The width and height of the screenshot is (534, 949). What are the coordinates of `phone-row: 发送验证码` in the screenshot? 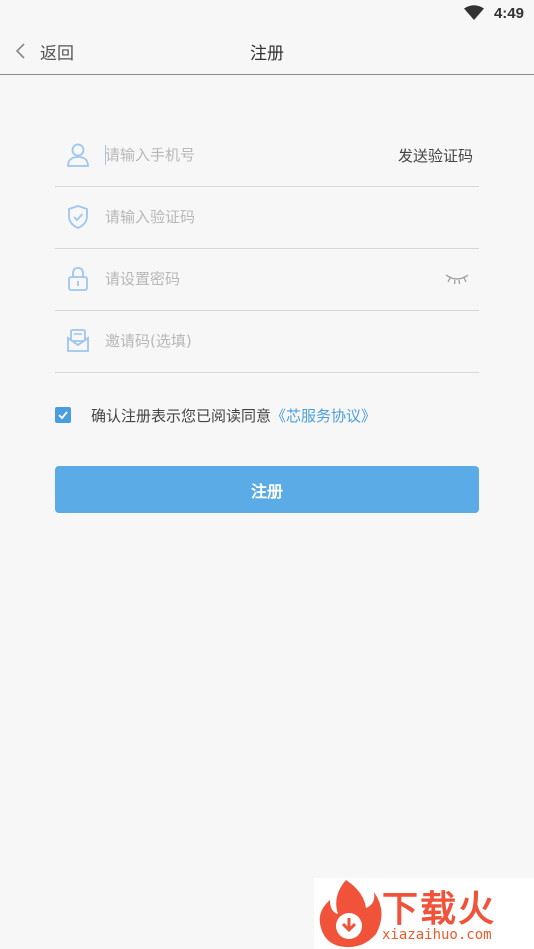 It's located at (267, 156).